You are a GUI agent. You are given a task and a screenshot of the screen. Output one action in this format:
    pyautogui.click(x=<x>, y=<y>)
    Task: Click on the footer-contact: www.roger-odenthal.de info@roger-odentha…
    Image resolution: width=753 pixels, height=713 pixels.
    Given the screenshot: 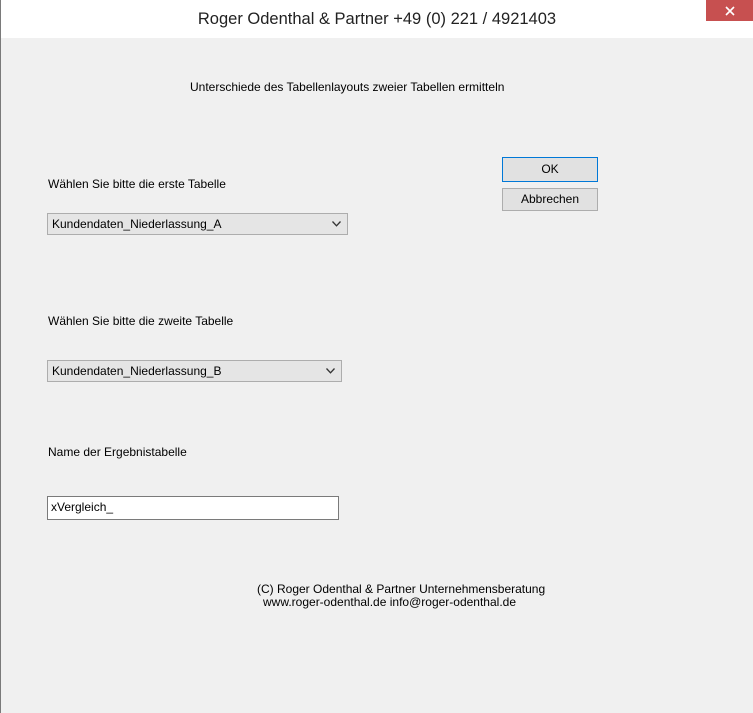 What is the action you would take?
    pyautogui.click(x=390, y=602)
    